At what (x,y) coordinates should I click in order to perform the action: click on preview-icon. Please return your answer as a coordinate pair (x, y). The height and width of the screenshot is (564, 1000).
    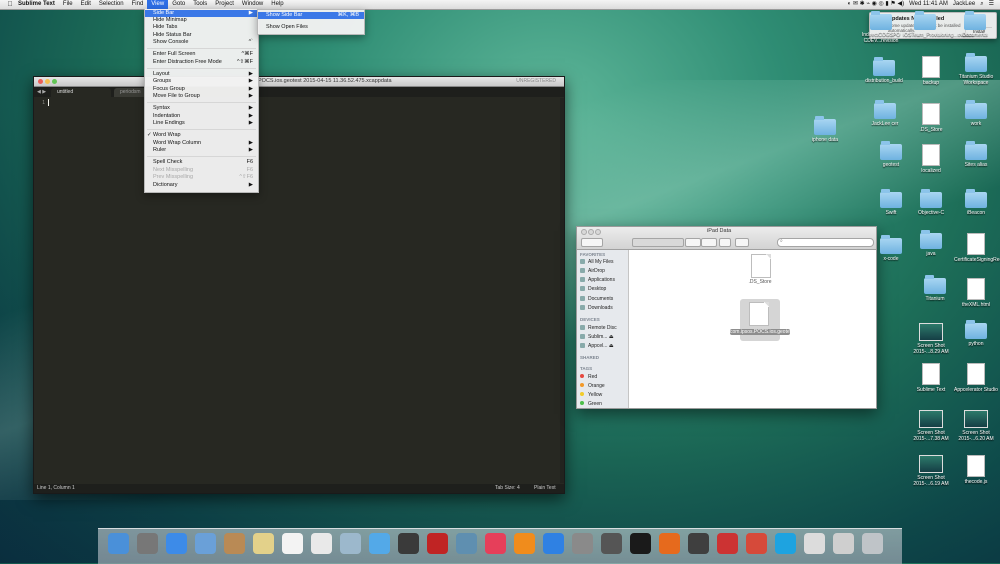
    Looking at the image, I should click on (350, 543).